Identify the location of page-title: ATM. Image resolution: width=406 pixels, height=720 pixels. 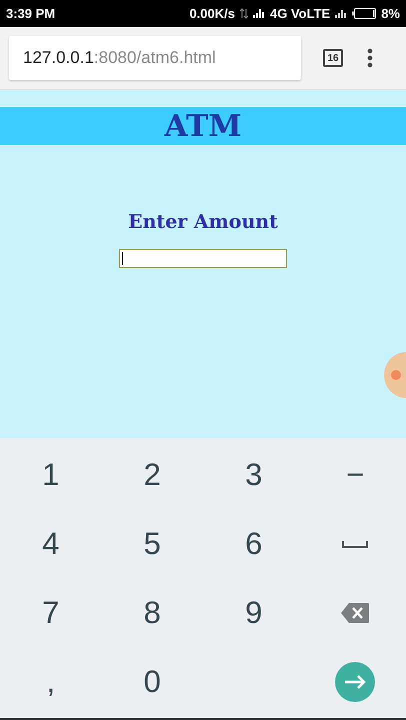
(203, 126).